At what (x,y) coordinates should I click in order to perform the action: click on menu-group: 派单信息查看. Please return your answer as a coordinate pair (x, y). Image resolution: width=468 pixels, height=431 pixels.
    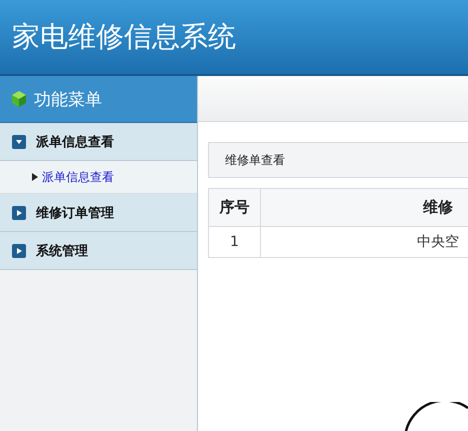
    Looking at the image, I should click on (98, 142).